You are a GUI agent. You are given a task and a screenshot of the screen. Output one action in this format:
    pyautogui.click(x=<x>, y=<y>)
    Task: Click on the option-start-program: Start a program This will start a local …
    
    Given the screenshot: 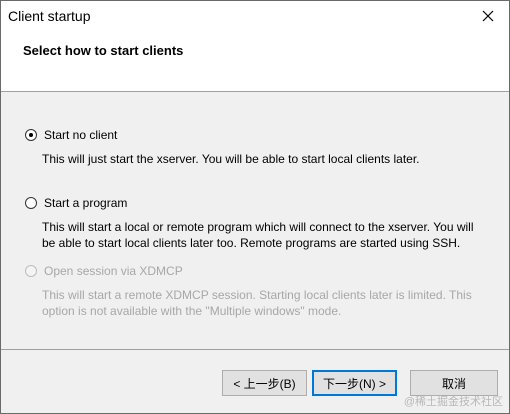 What is the action you would take?
    pyautogui.click(x=252, y=223)
    